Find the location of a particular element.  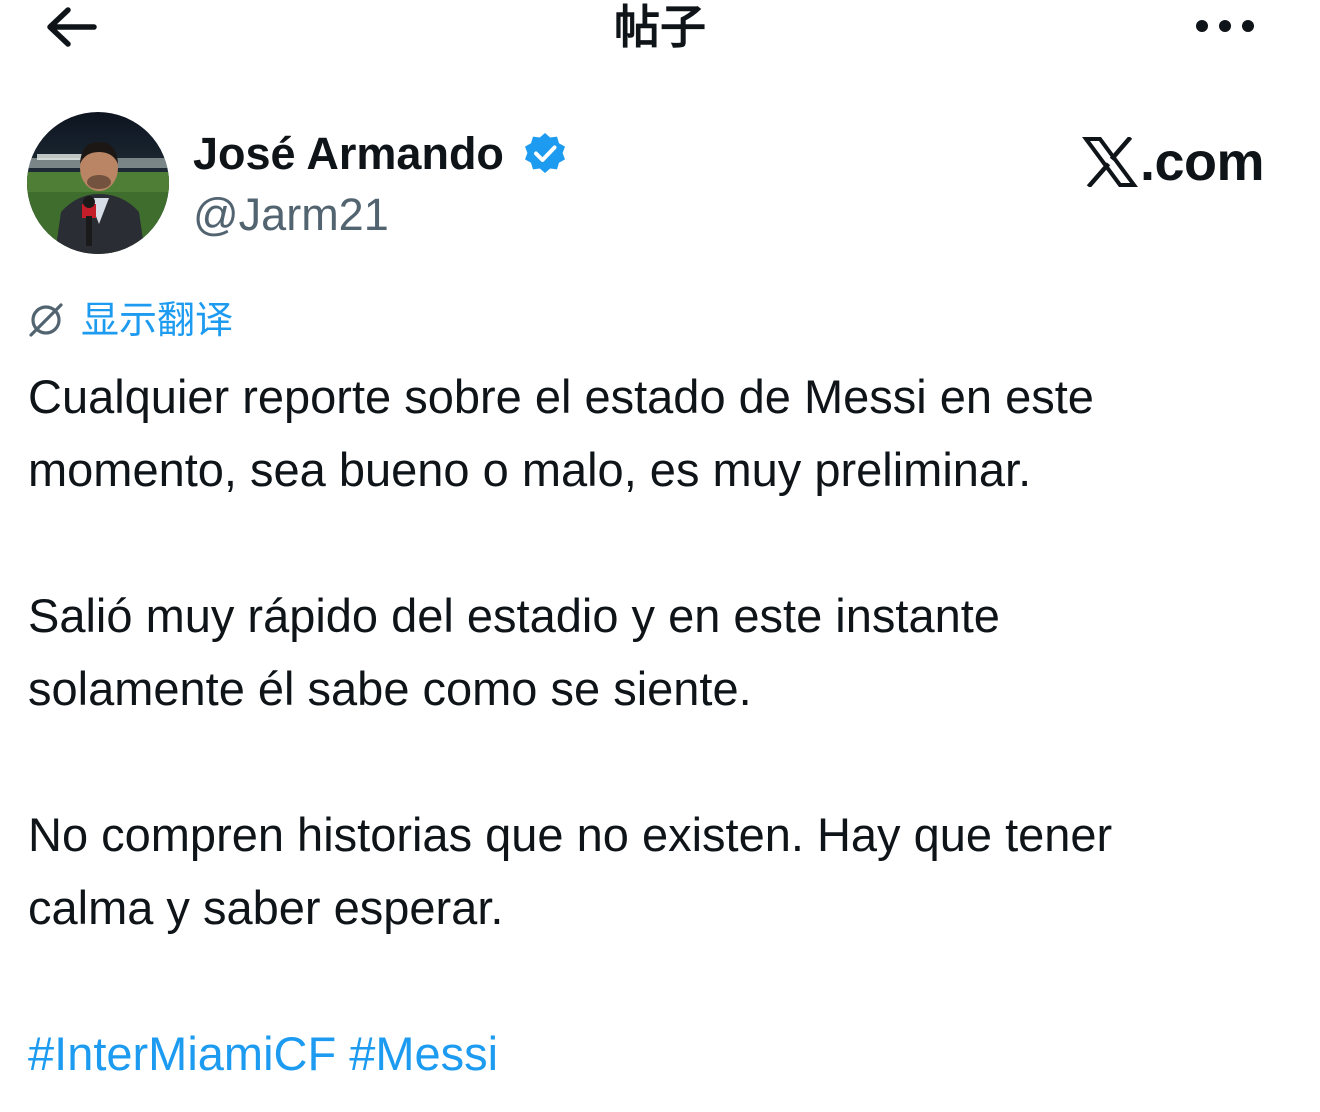

show-translation-label: 显示翻译 is located at coordinates (157, 320).